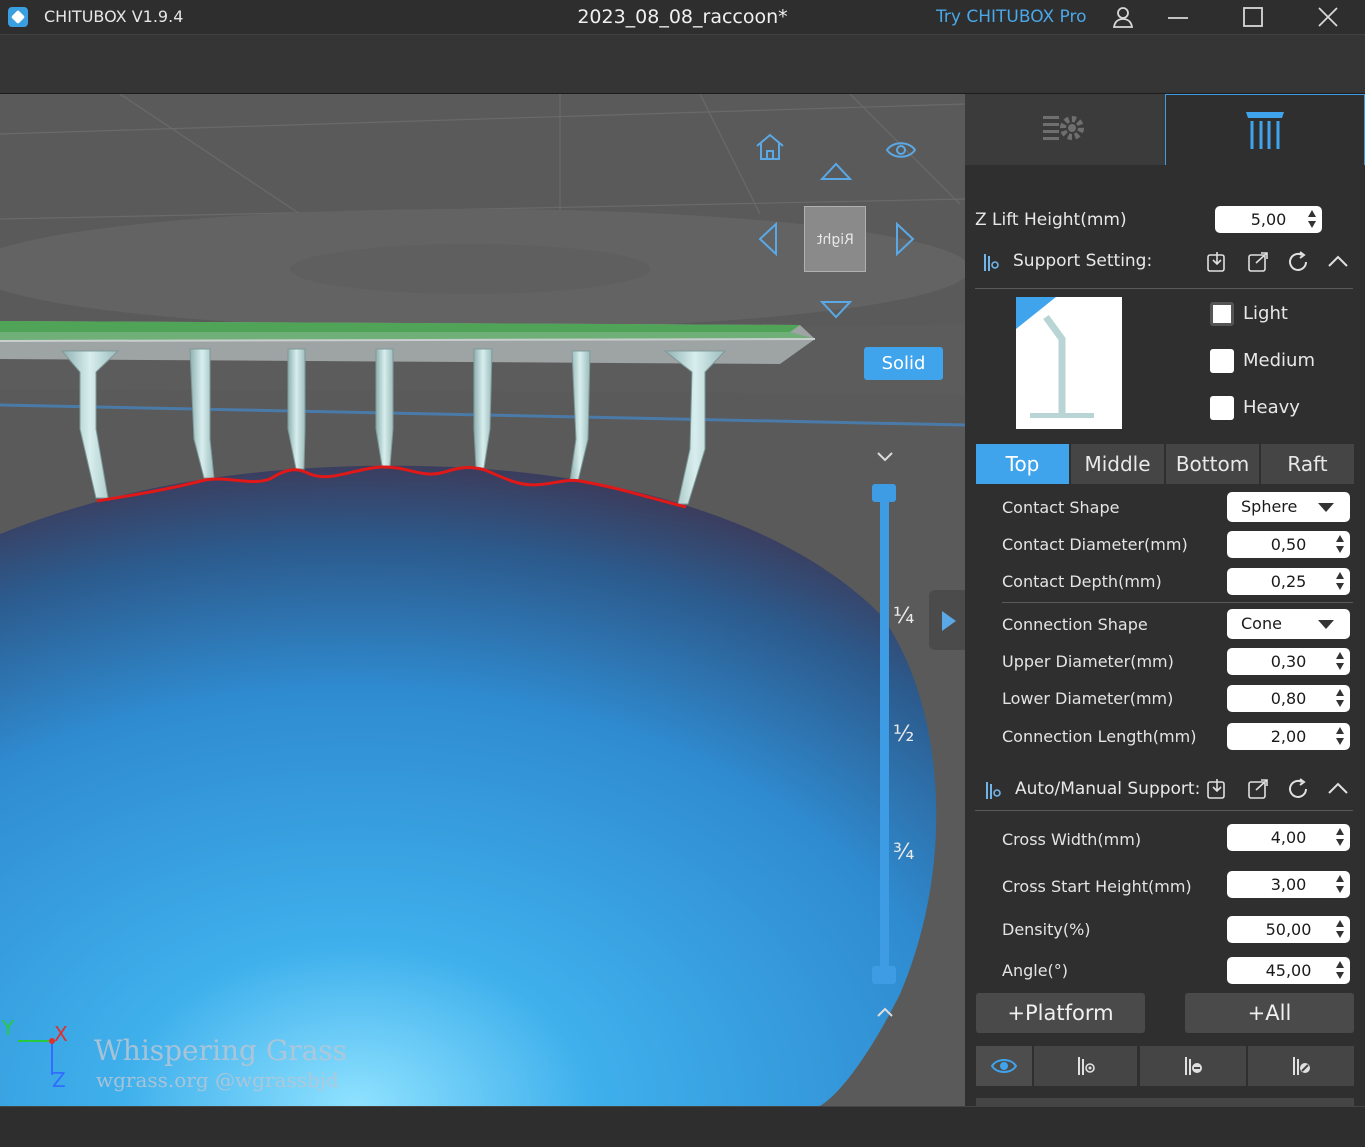  I want to click on upper-diameter-value: 0,30, so click(1288, 661).